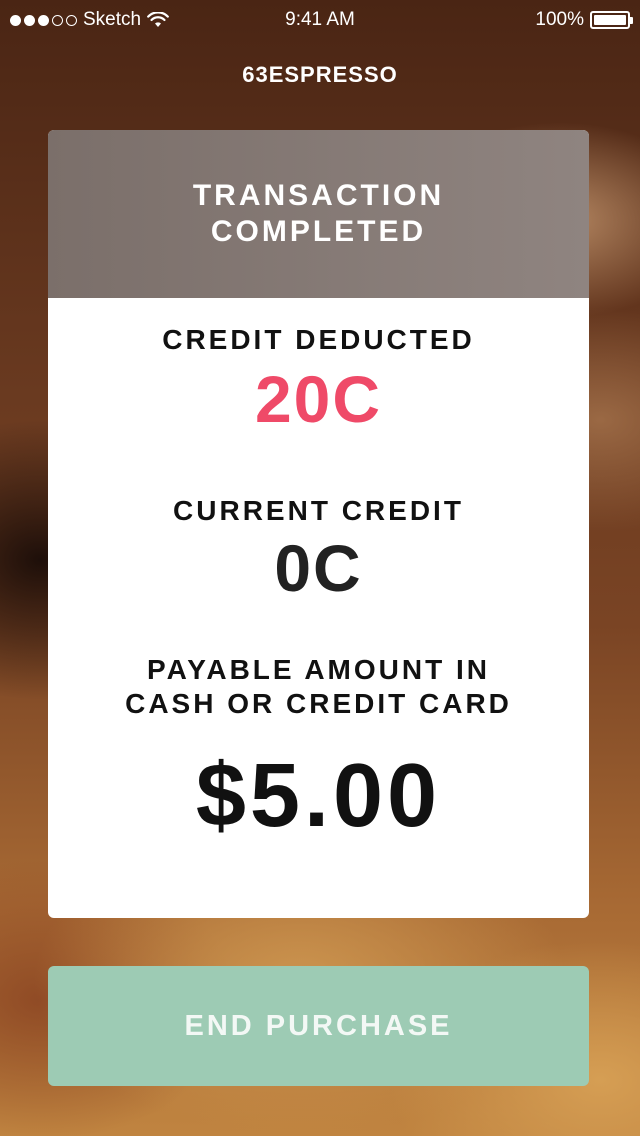  Describe the element at coordinates (318, 339) in the screenshot. I see `credit-deducted-label: CREDIT DEDUCTED` at that location.